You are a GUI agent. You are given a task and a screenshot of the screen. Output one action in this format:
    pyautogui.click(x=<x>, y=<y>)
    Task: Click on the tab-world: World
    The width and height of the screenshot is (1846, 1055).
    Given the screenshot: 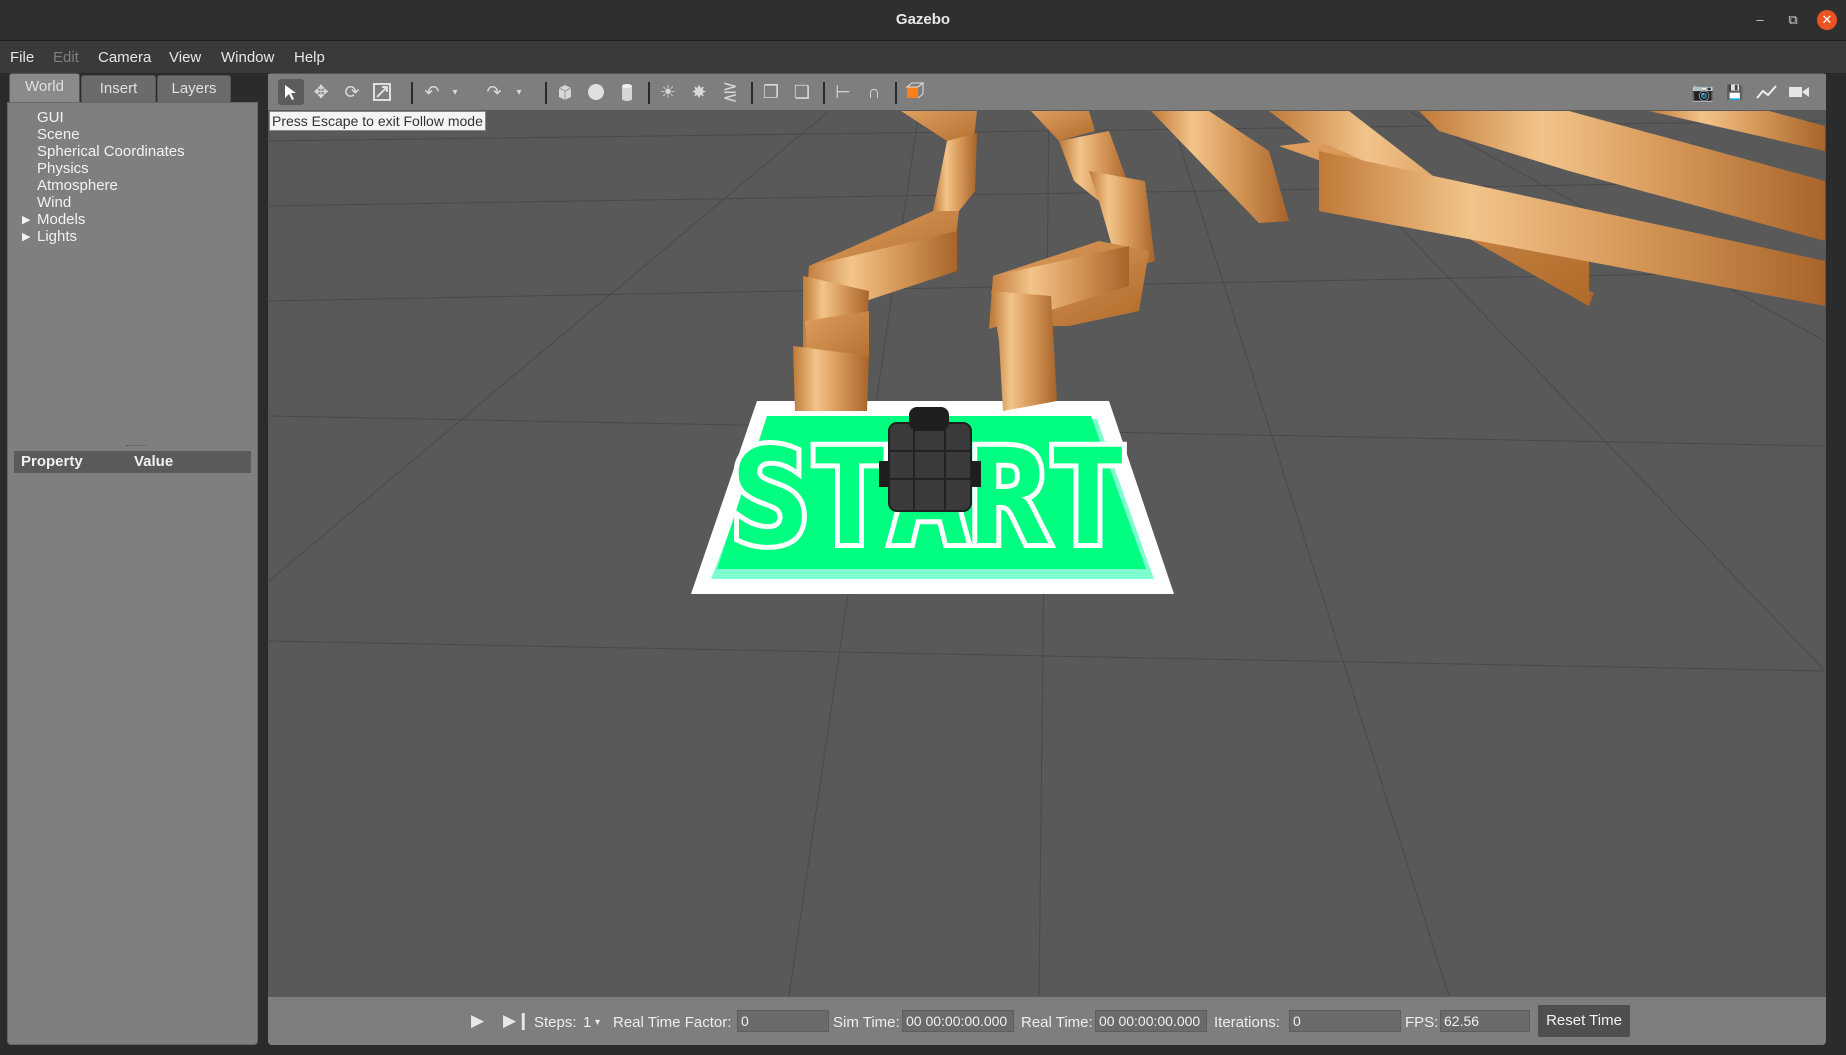 What is the action you would take?
    pyautogui.click(x=44, y=88)
    